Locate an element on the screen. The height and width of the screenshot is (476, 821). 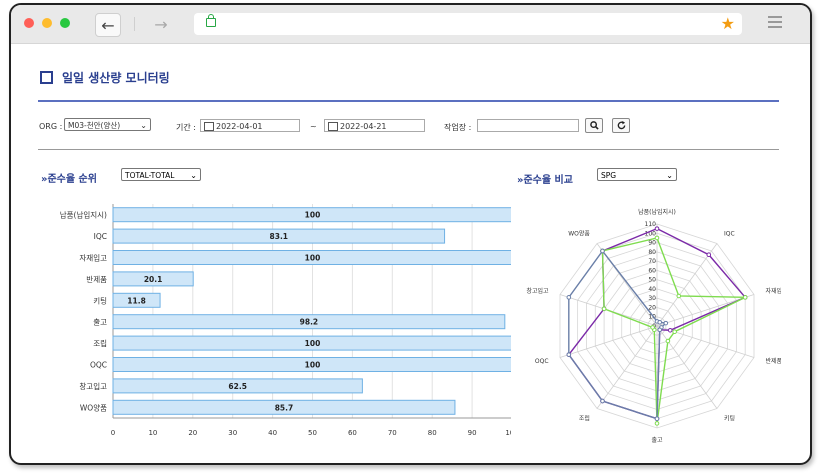
date-from-value: 2022-04-01 is located at coordinates (239, 126).